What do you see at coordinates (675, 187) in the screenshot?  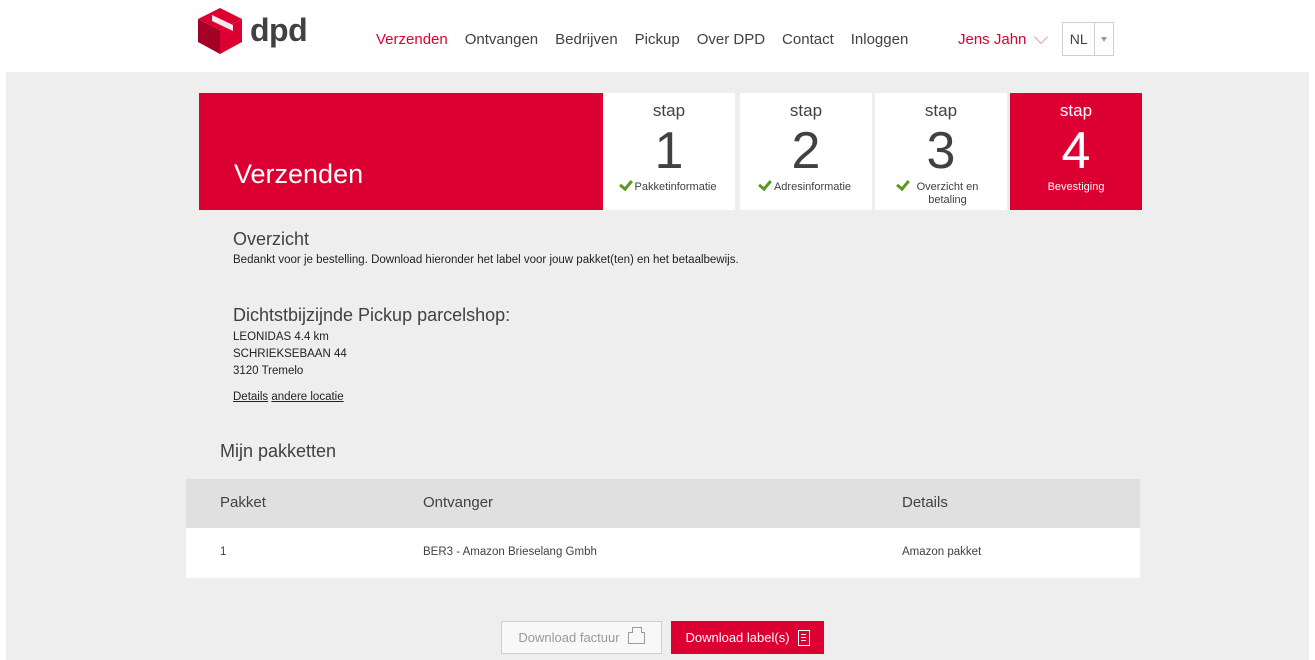 I see `step-label: Pakketinformatie` at bounding box center [675, 187].